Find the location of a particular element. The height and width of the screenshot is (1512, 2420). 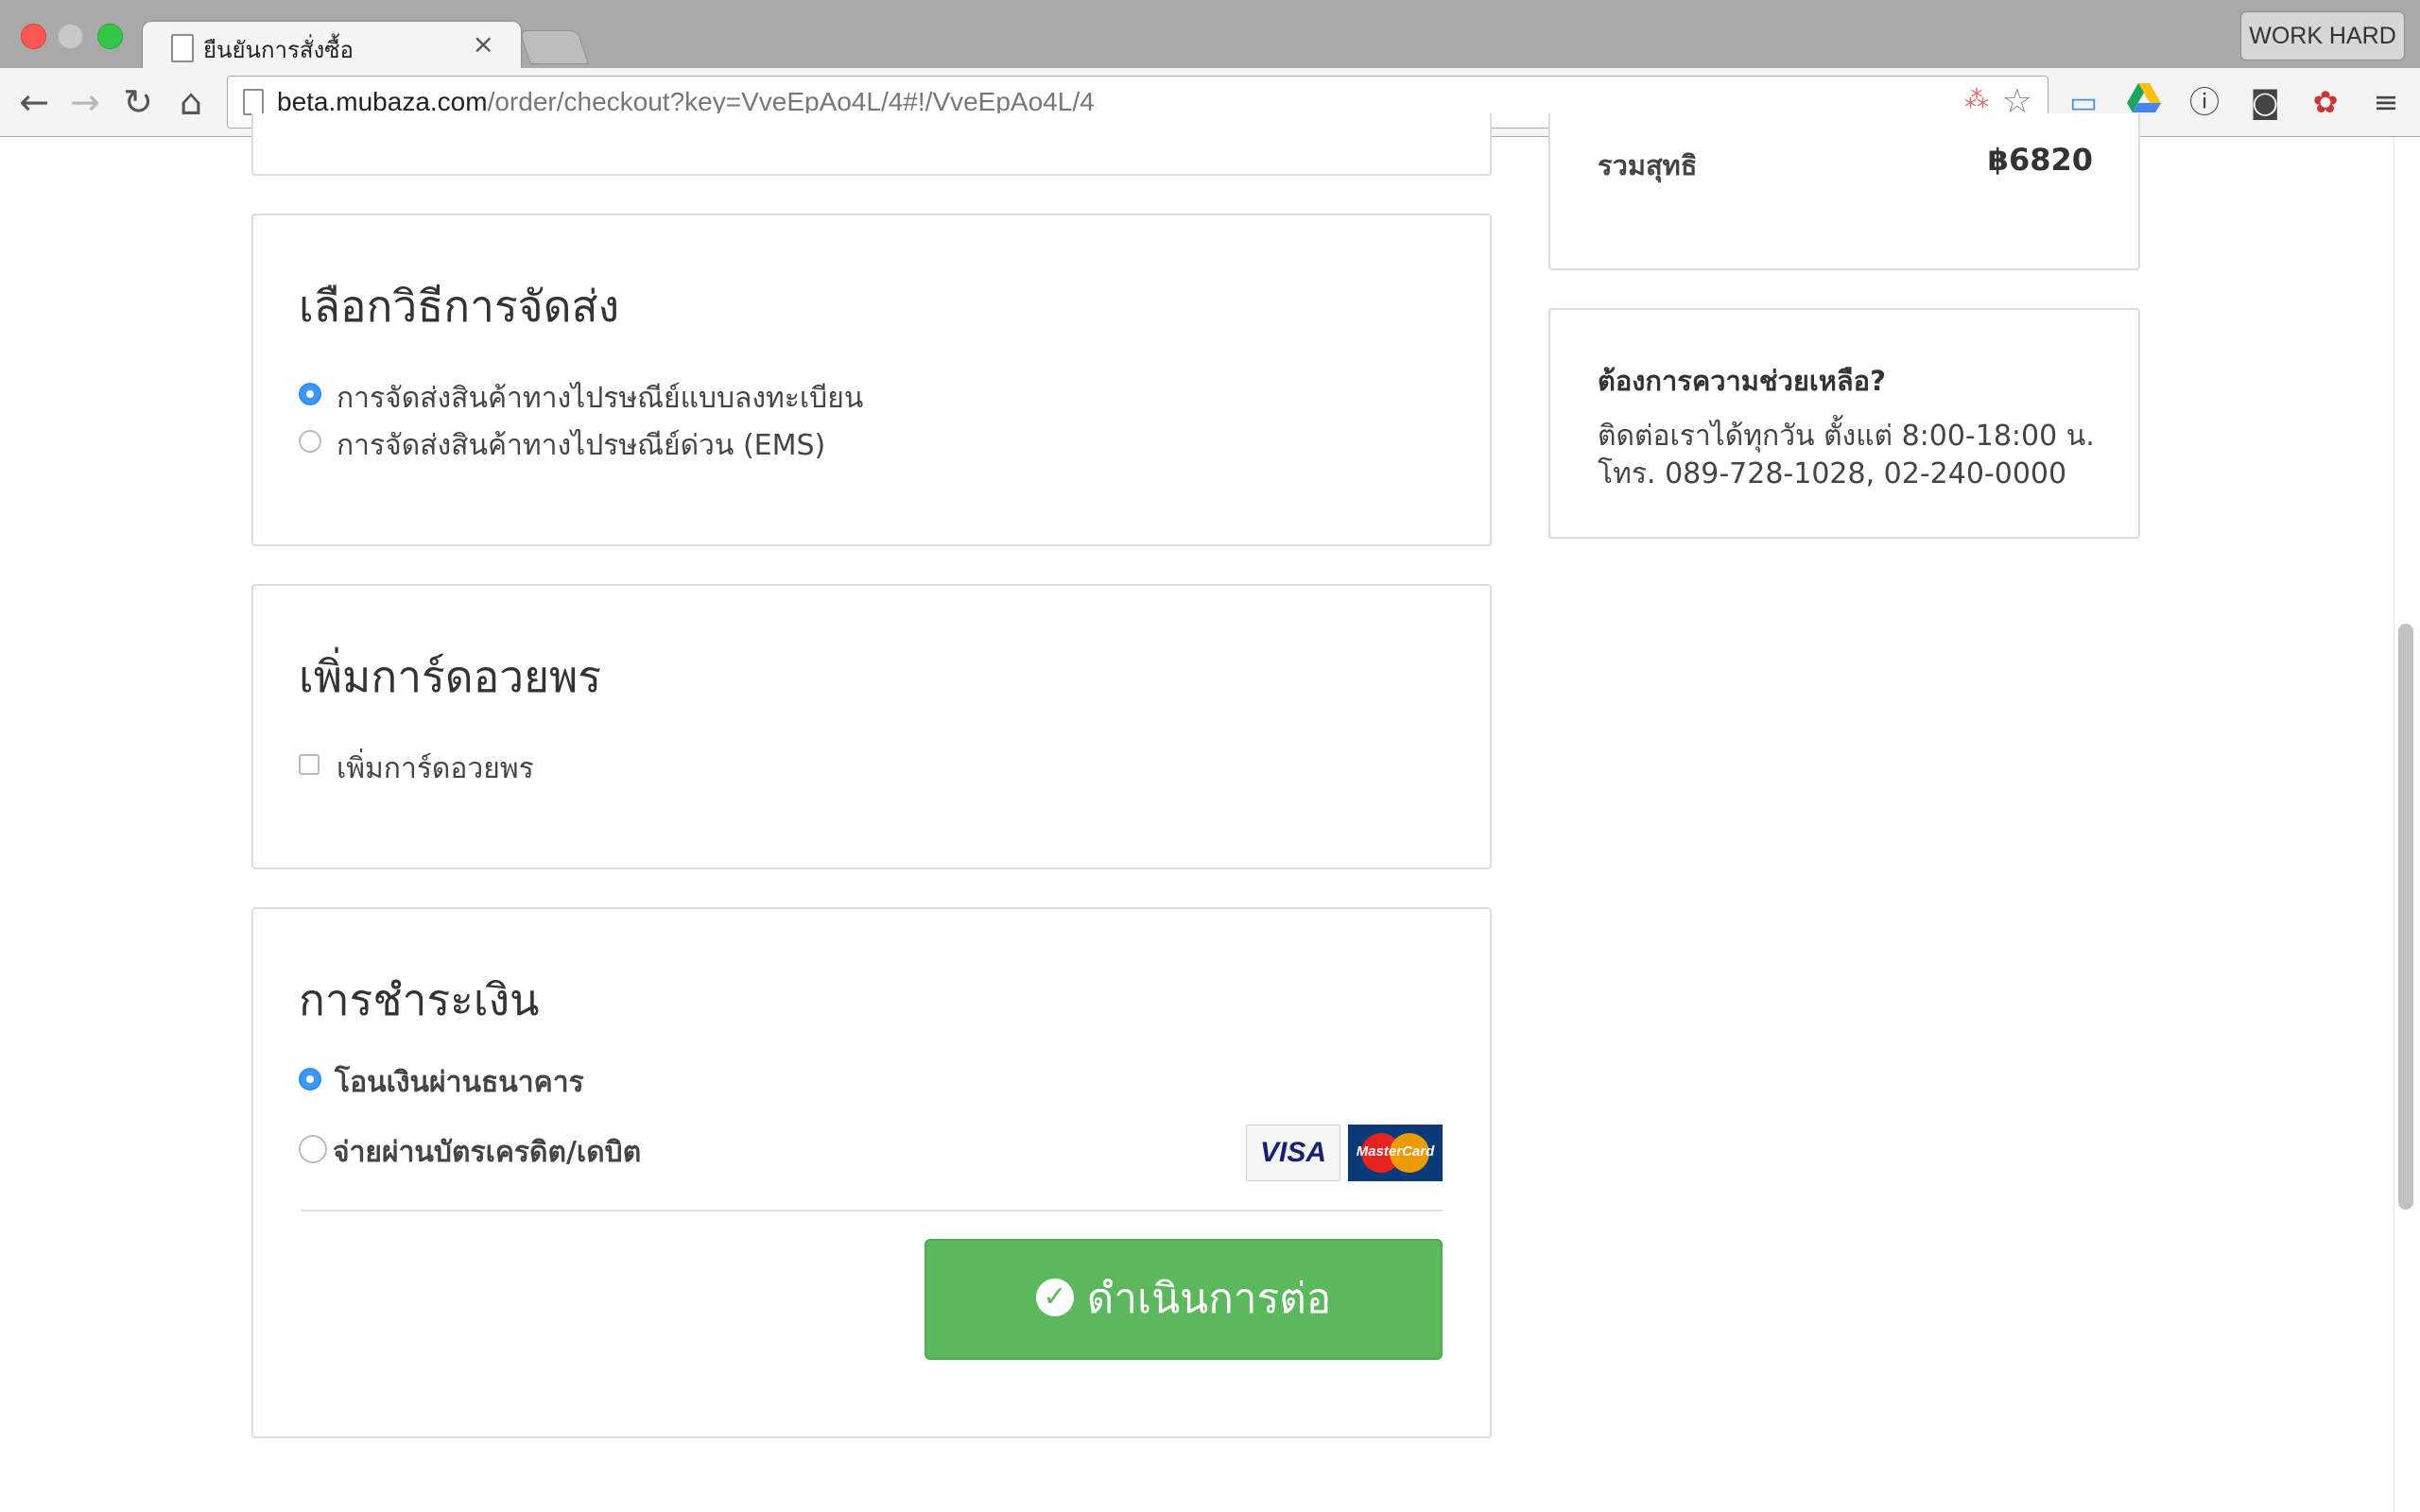

continue-button-label: ดำเนินการต่อ is located at coordinates (1209, 1299).